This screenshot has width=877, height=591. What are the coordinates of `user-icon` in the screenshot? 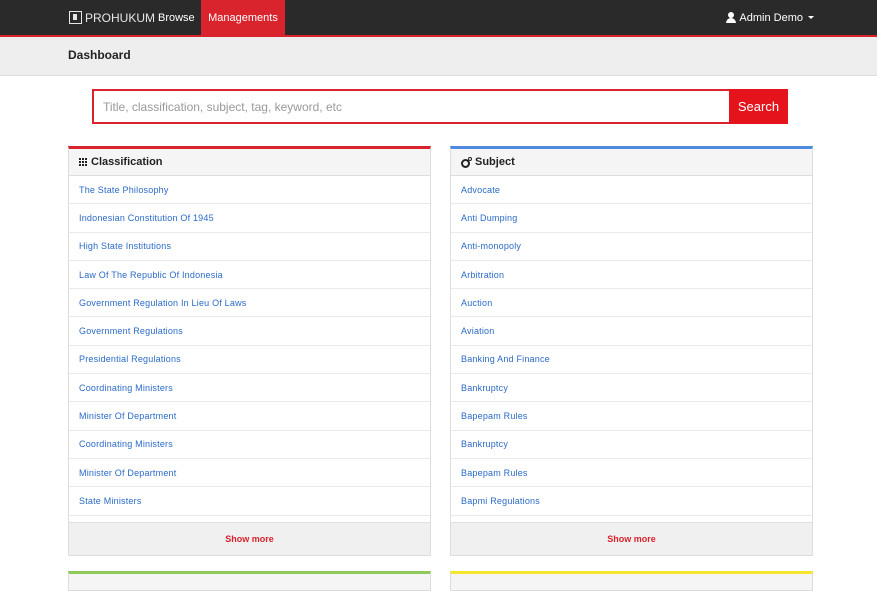 It's located at (731, 17).